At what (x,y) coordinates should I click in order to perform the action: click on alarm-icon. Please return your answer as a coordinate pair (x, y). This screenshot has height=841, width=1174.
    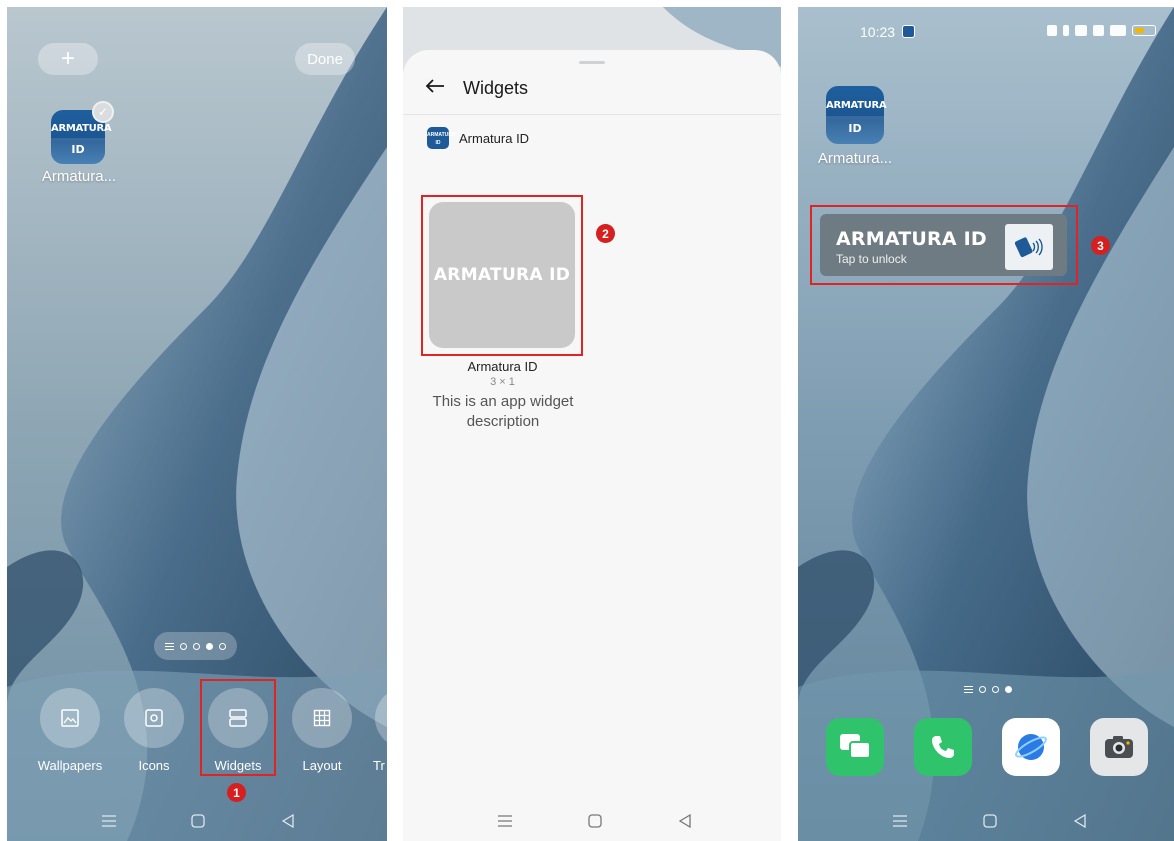
    Looking at the image, I should click on (1052, 30).